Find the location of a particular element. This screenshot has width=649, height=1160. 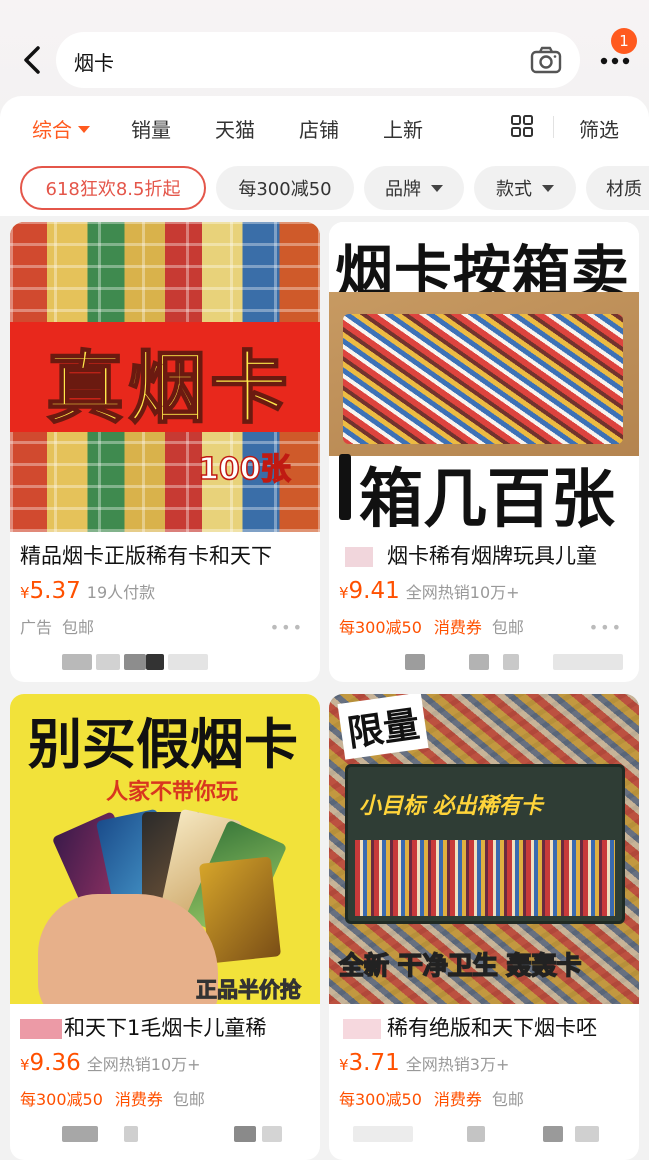

camera-icon is located at coordinates (546, 60).